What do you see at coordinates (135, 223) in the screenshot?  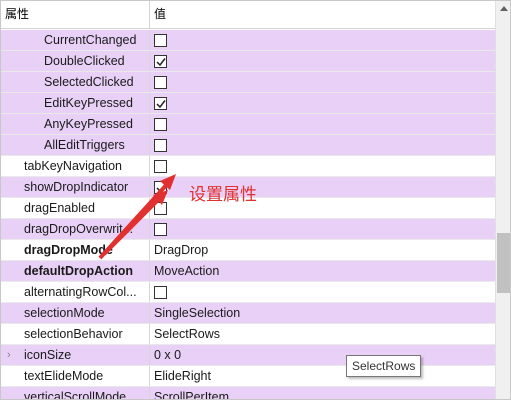 I see `arrow-to-showdropindicator-icon` at bounding box center [135, 223].